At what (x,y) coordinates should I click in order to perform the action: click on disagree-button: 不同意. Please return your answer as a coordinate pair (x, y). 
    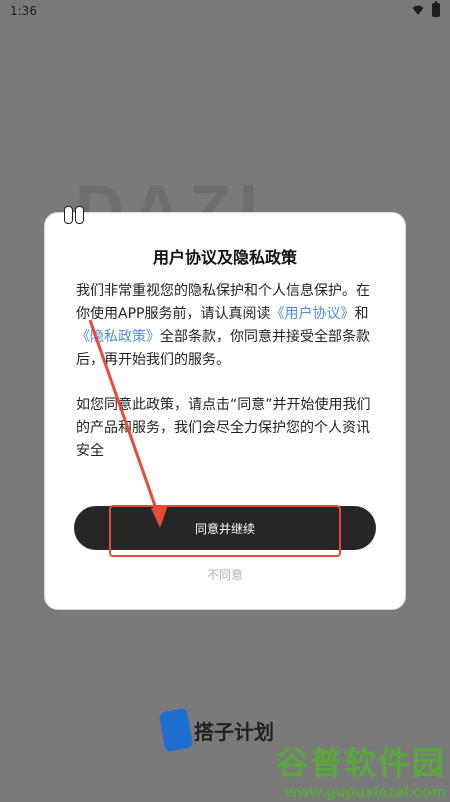
    Looking at the image, I should click on (225, 574).